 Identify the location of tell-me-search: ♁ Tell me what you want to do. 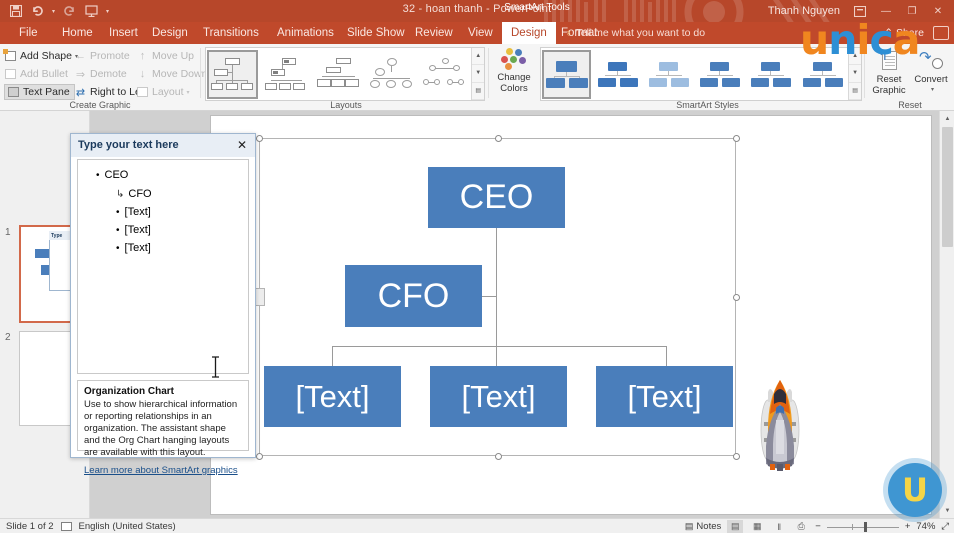
(635, 33).